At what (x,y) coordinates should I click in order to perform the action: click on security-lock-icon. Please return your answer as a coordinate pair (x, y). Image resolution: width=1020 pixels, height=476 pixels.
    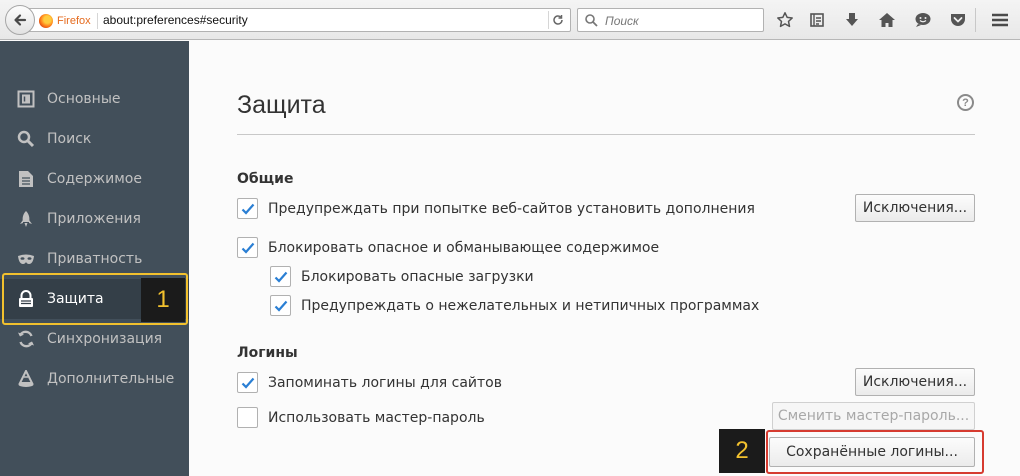
    Looking at the image, I should click on (26, 299).